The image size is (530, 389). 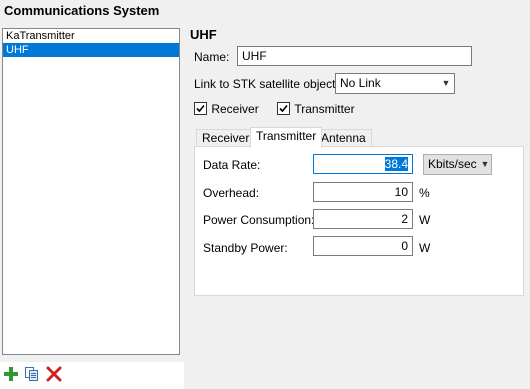 I want to click on tab-antenna: Antenna, so click(x=343, y=138).